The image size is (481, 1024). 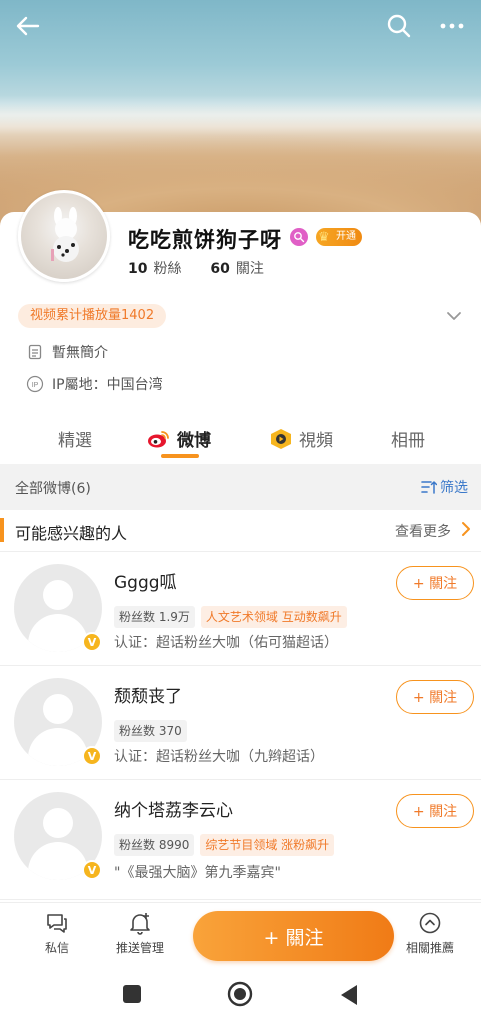 I want to click on video-icon, so click(x=281, y=439).